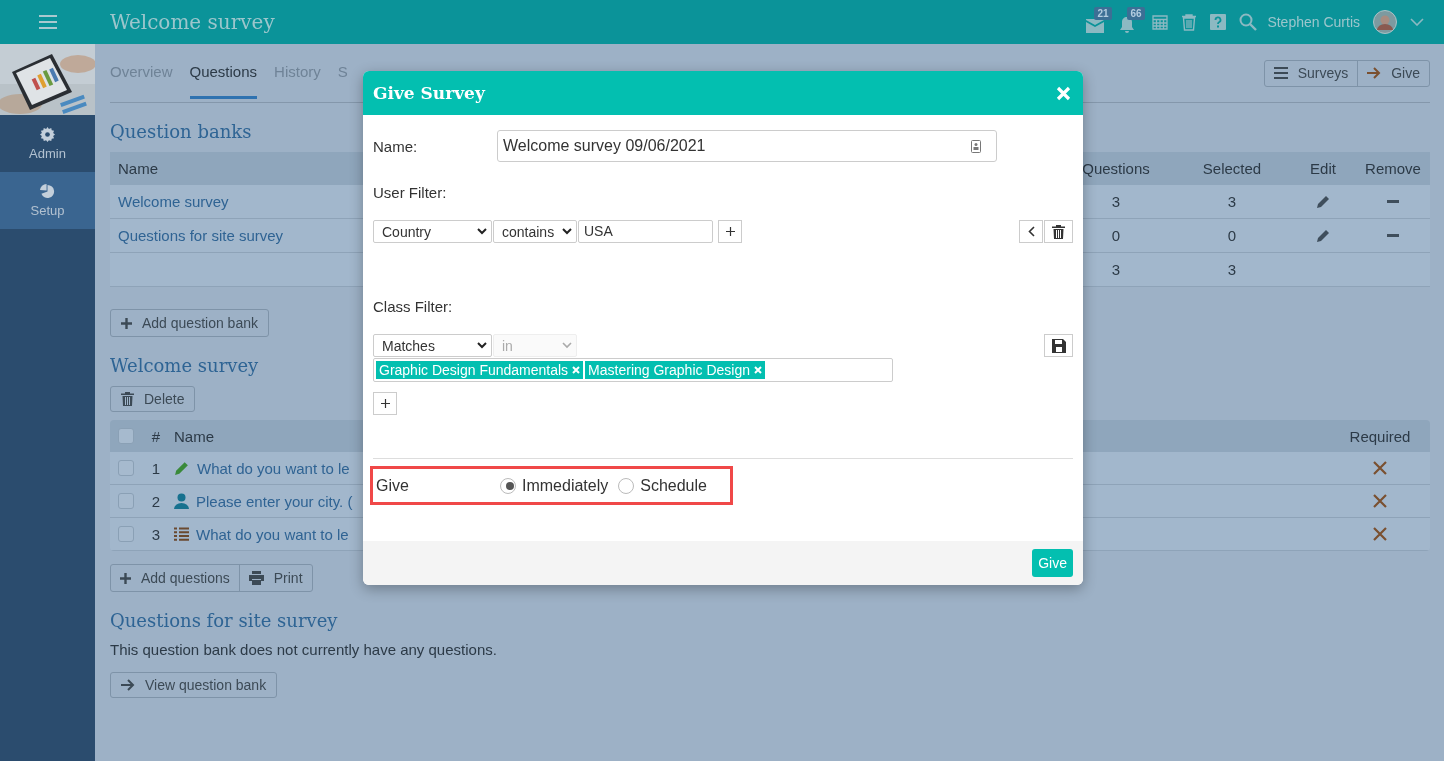  What do you see at coordinates (184, 365) in the screenshot?
I see `section-heading: Welcome survey` at bounding box center [184, 365].